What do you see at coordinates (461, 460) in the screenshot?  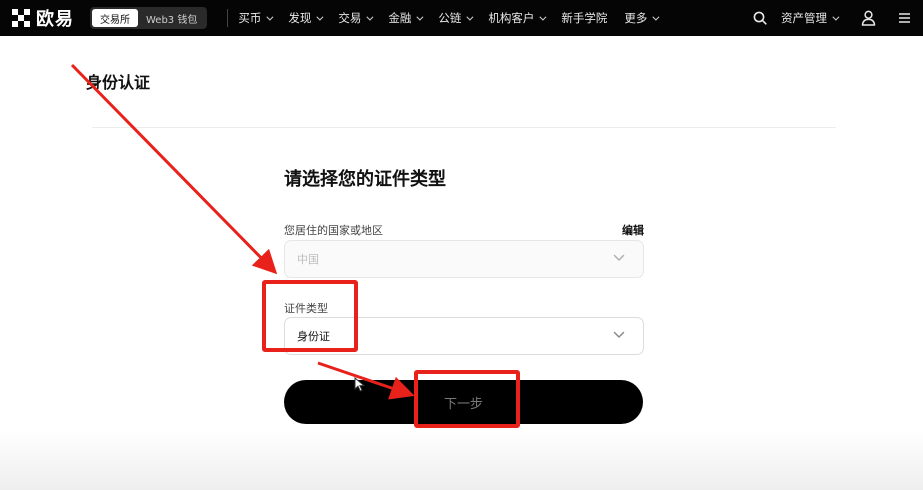 I see `background-fade` at bounding box center [461, 460].